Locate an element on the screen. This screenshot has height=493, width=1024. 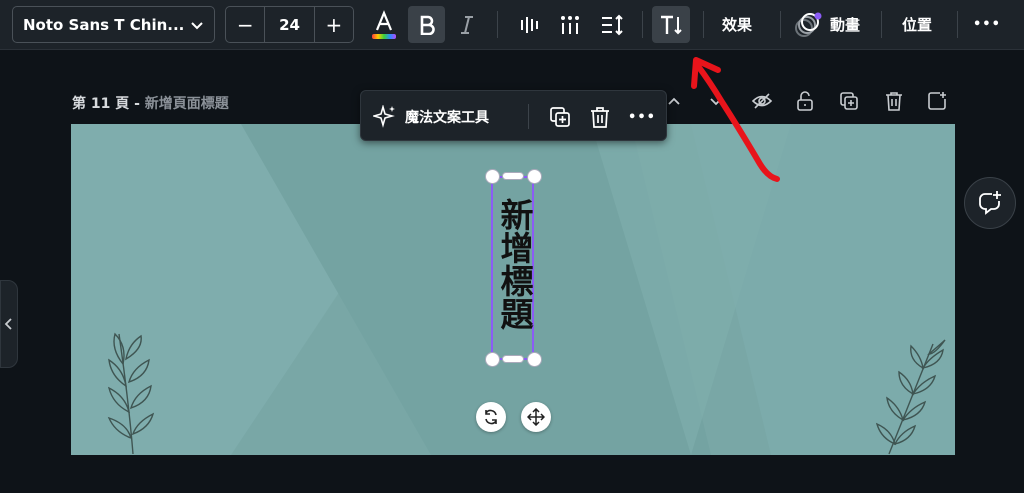
collapse-panel-button is located at coordinates (9, 324).